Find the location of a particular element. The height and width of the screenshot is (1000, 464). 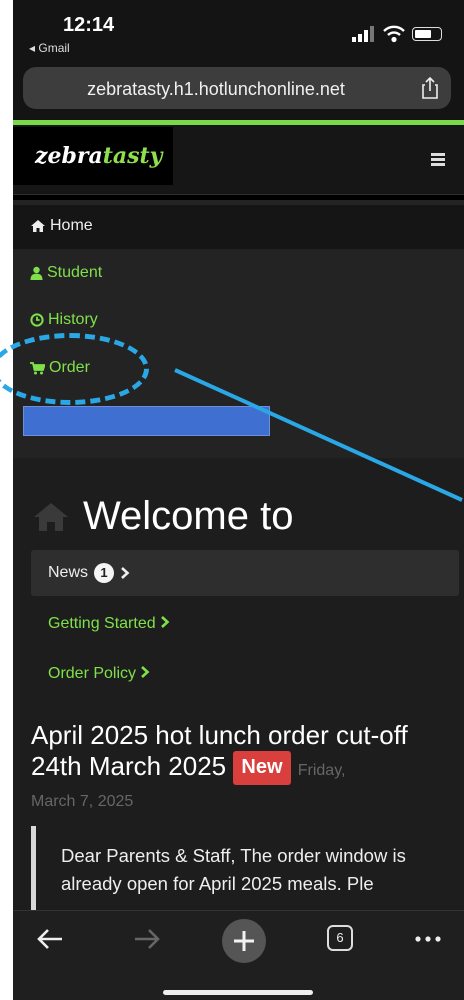

nav-student-label: Student is located at coordinates (75, 272).